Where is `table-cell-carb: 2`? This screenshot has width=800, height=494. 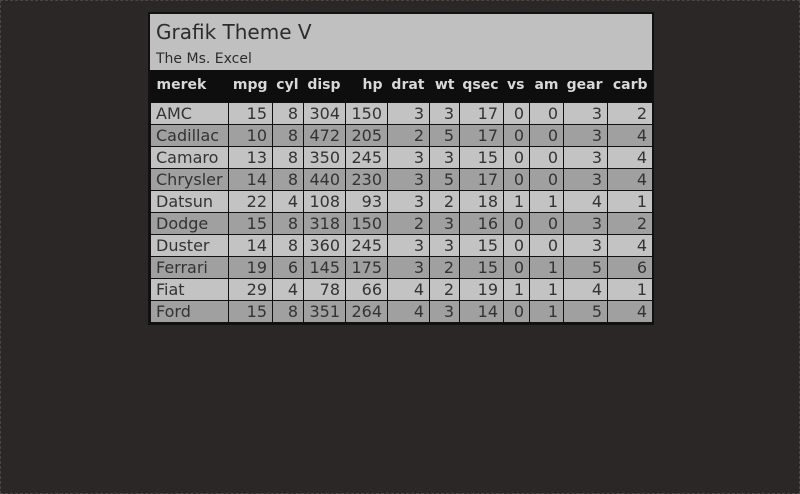
table-cell-carb: 2 is located at coordinates (630, 223).